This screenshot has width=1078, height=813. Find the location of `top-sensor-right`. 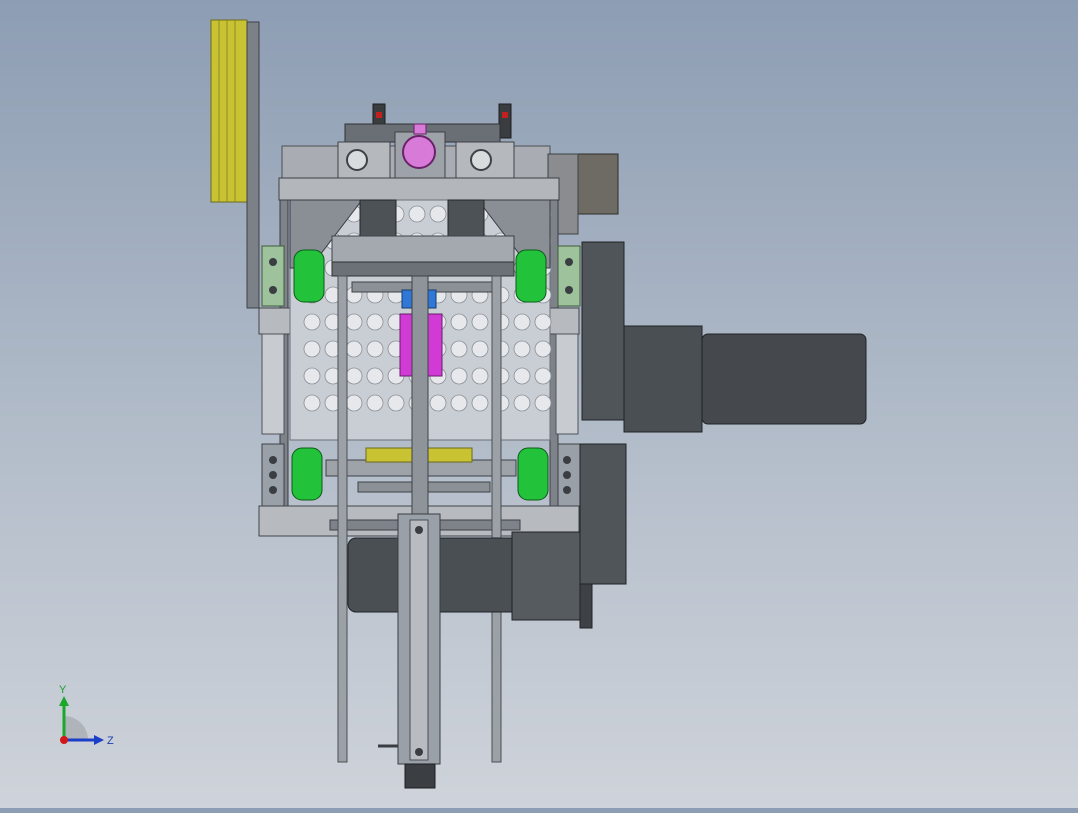

top-sensor-right is located at coordinates (505, 121).